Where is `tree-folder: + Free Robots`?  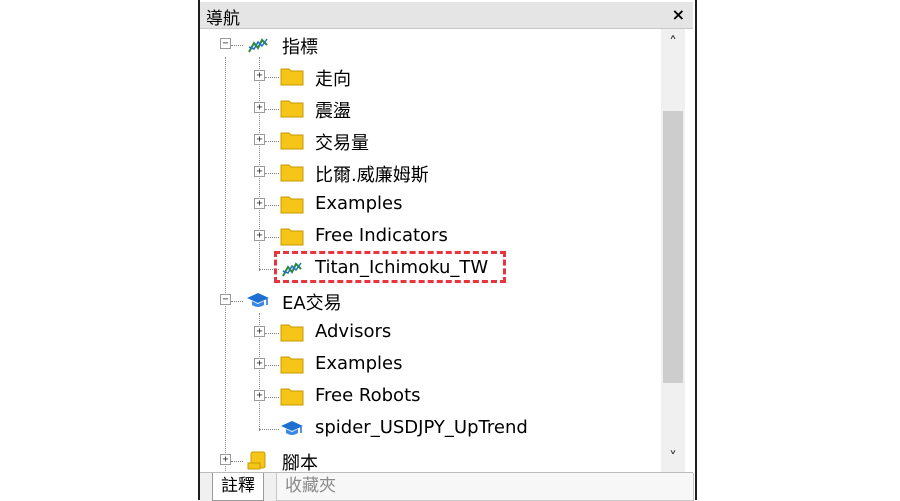 tree-folder: + Free Robots is located at coordinates (430, 397).